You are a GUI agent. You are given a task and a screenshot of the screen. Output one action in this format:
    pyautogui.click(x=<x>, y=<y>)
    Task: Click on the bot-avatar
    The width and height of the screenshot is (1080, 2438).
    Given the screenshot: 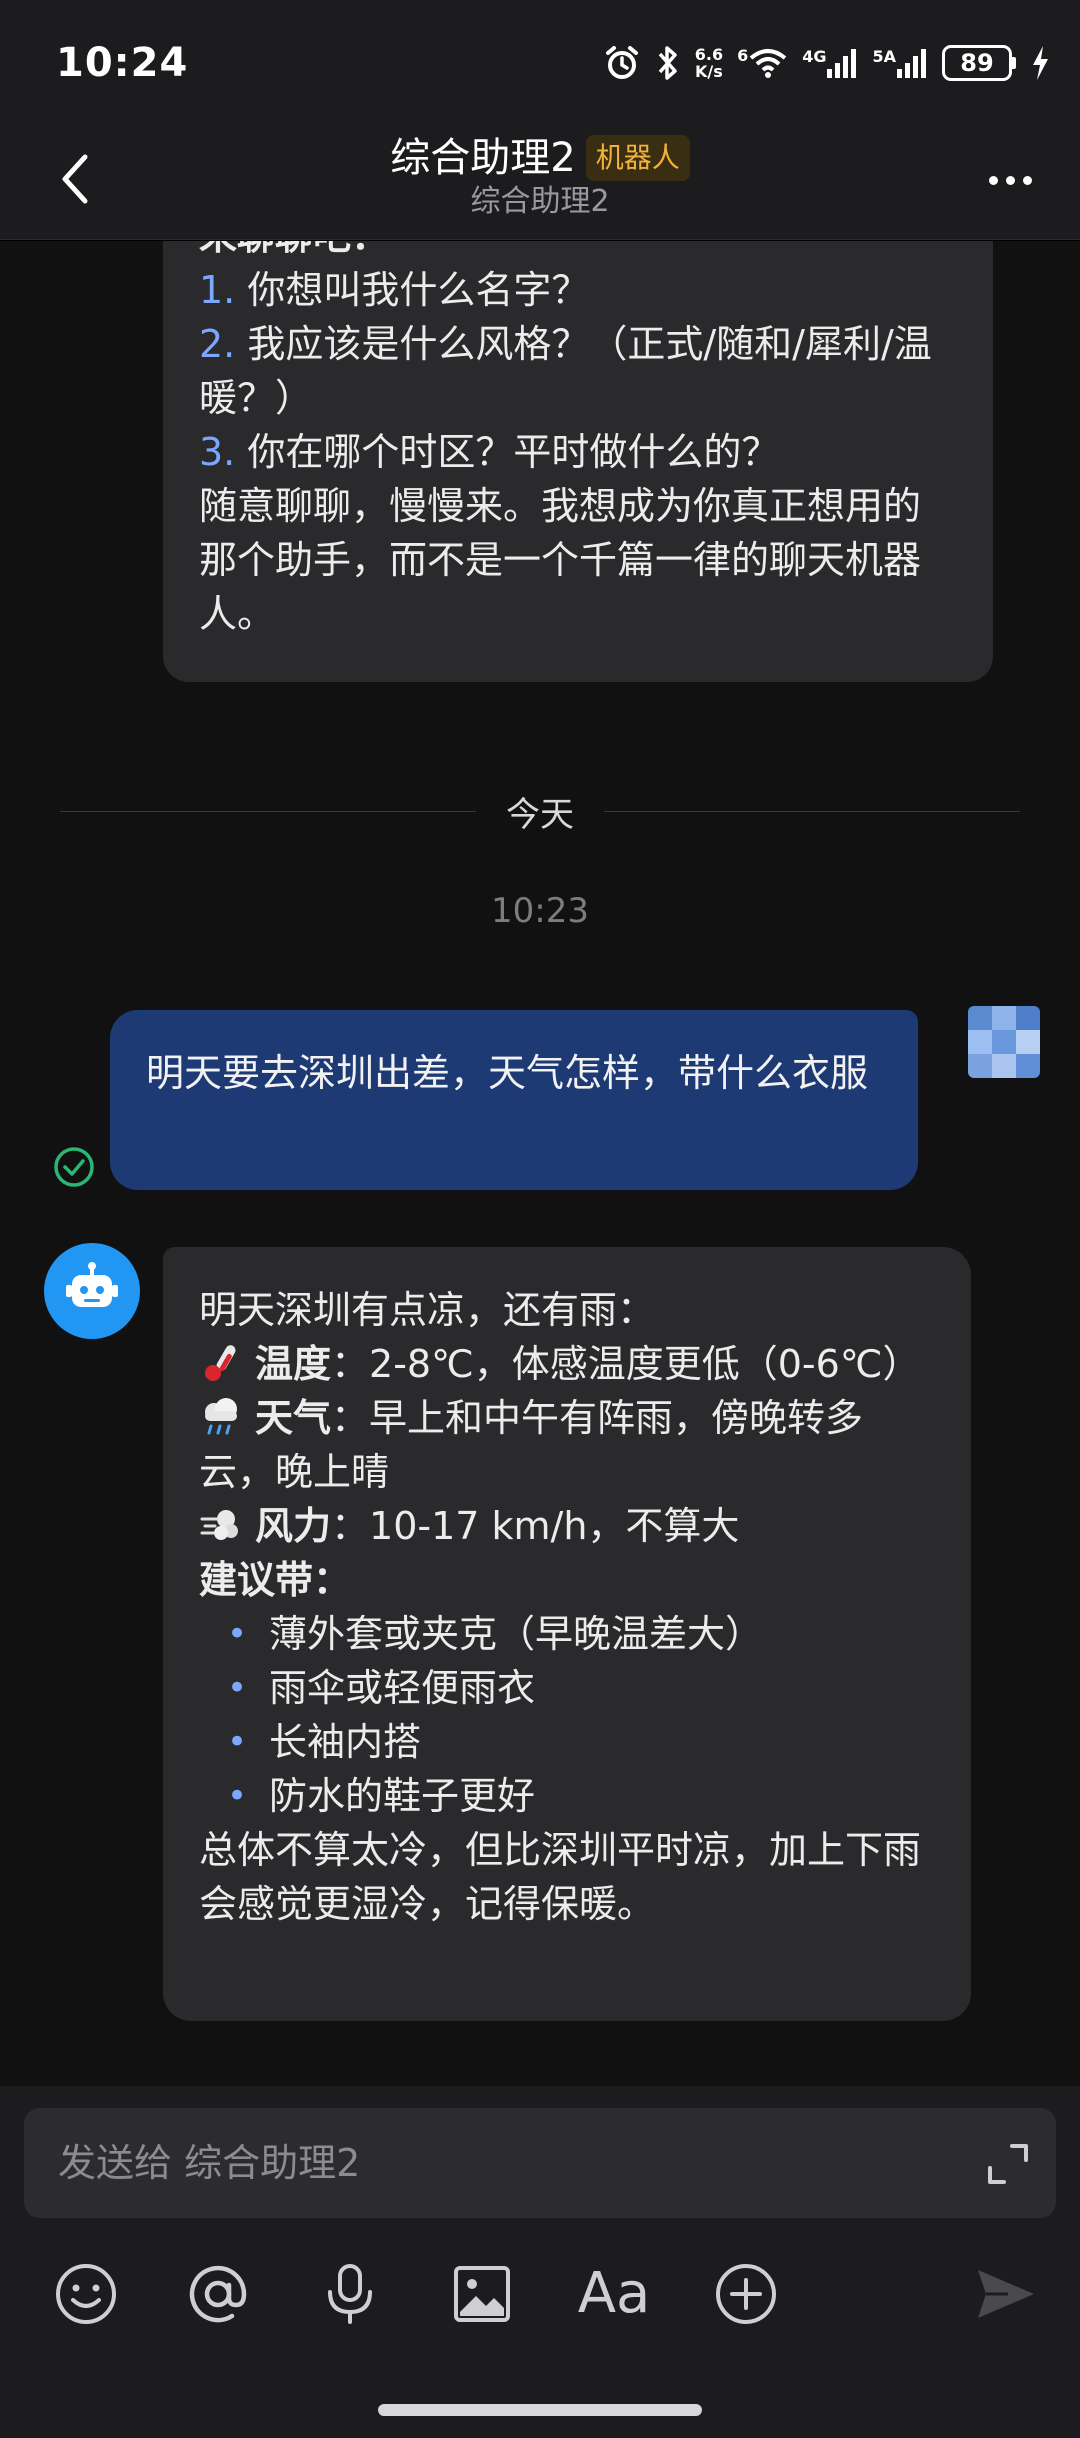 What is the action you would take?
    pyautogui.click(x=92, y=1291)
    